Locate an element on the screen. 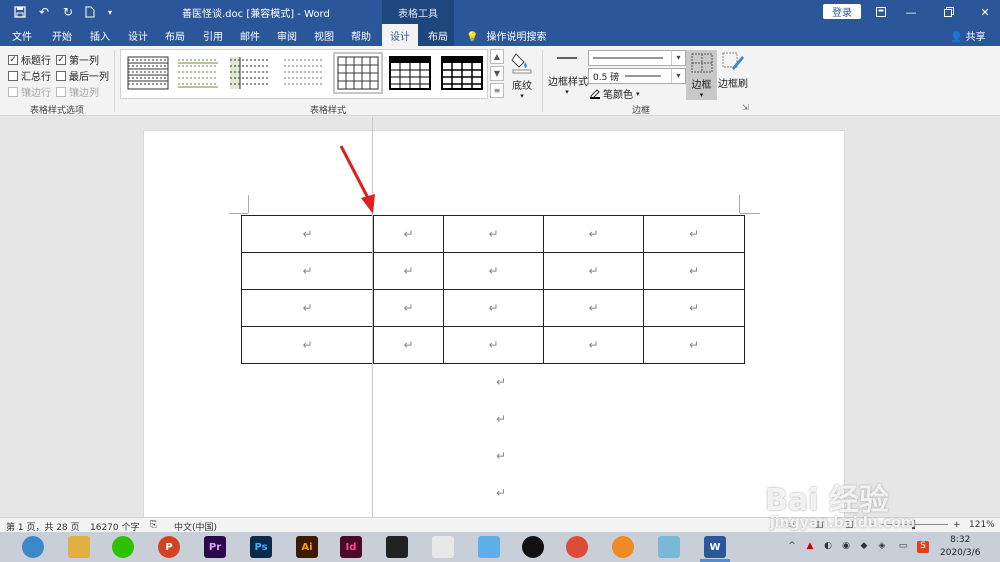  illustrator-icon: Ai is located at coordinates (307, 547).